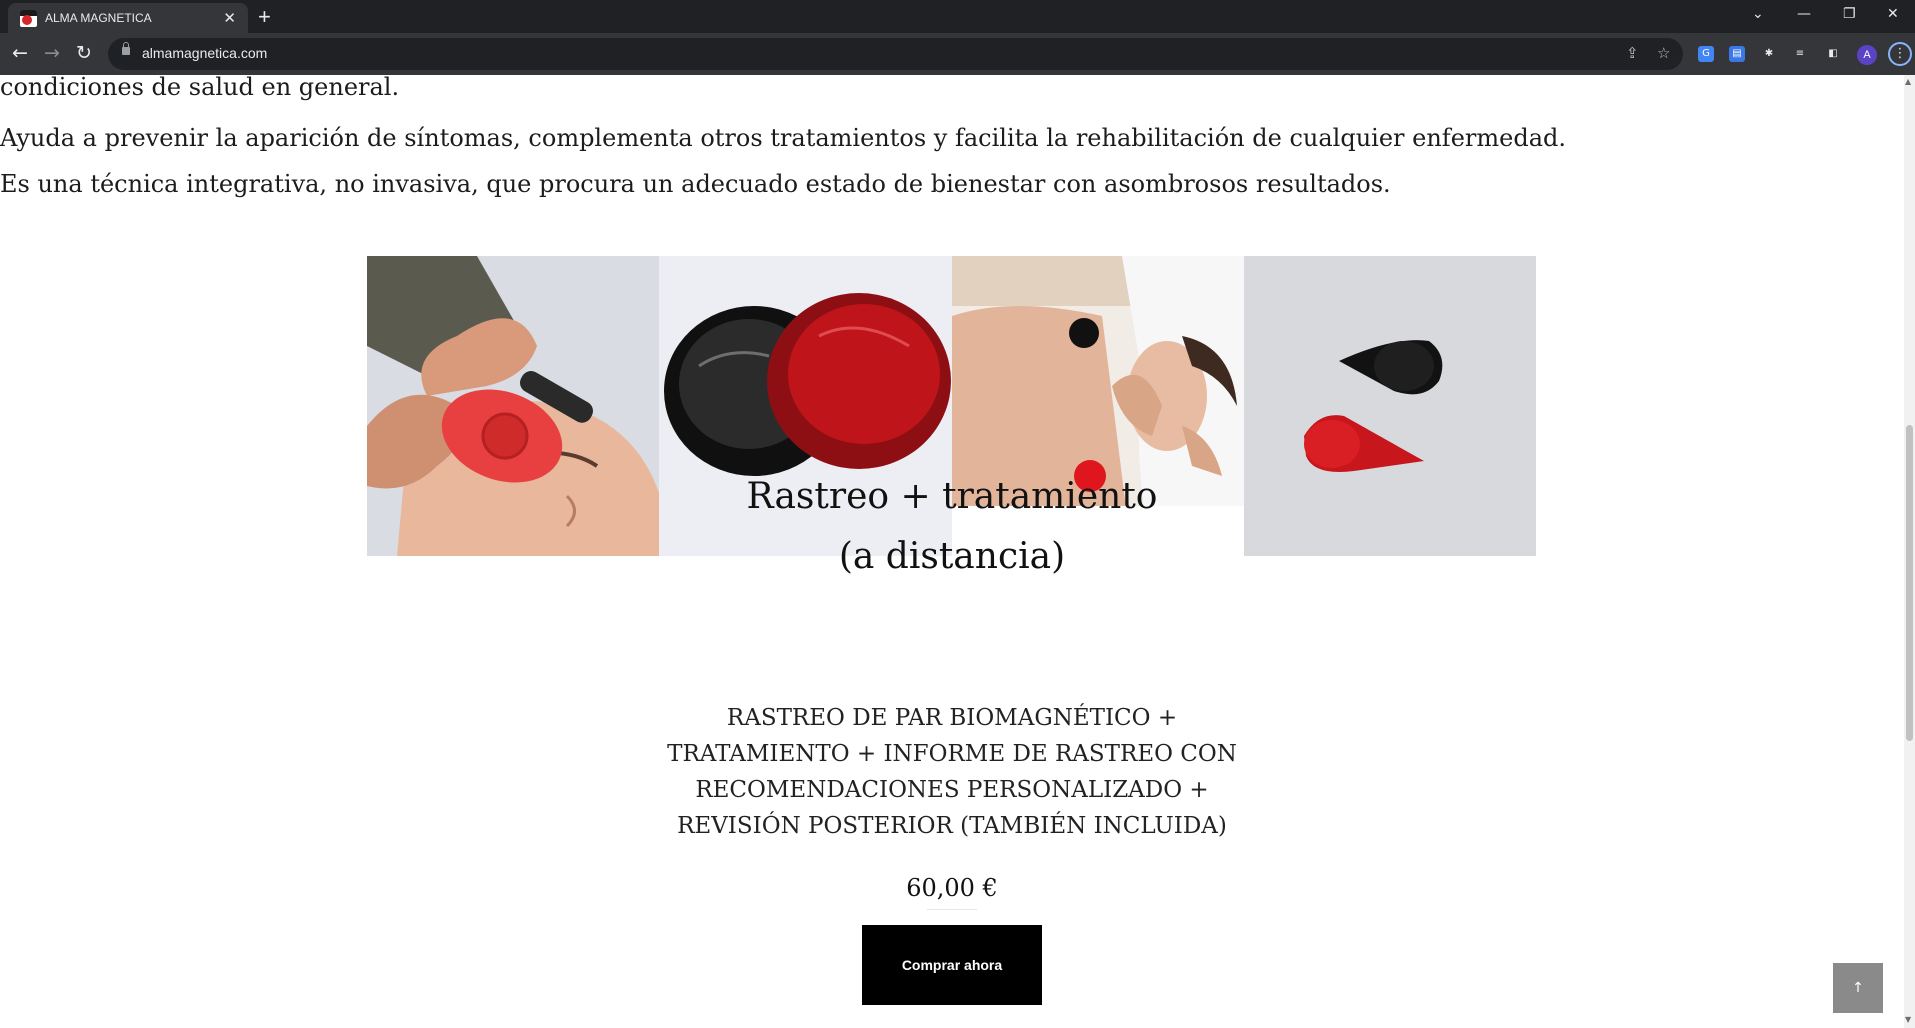 This screenshot has width=1915, height=1028. What do you see at coordinates (952, 718) in the screenshot?
I see `product-description-line-1: RASTREO DE PAR BIOMAGNÉTICO +` at bounding box center [952, 718].